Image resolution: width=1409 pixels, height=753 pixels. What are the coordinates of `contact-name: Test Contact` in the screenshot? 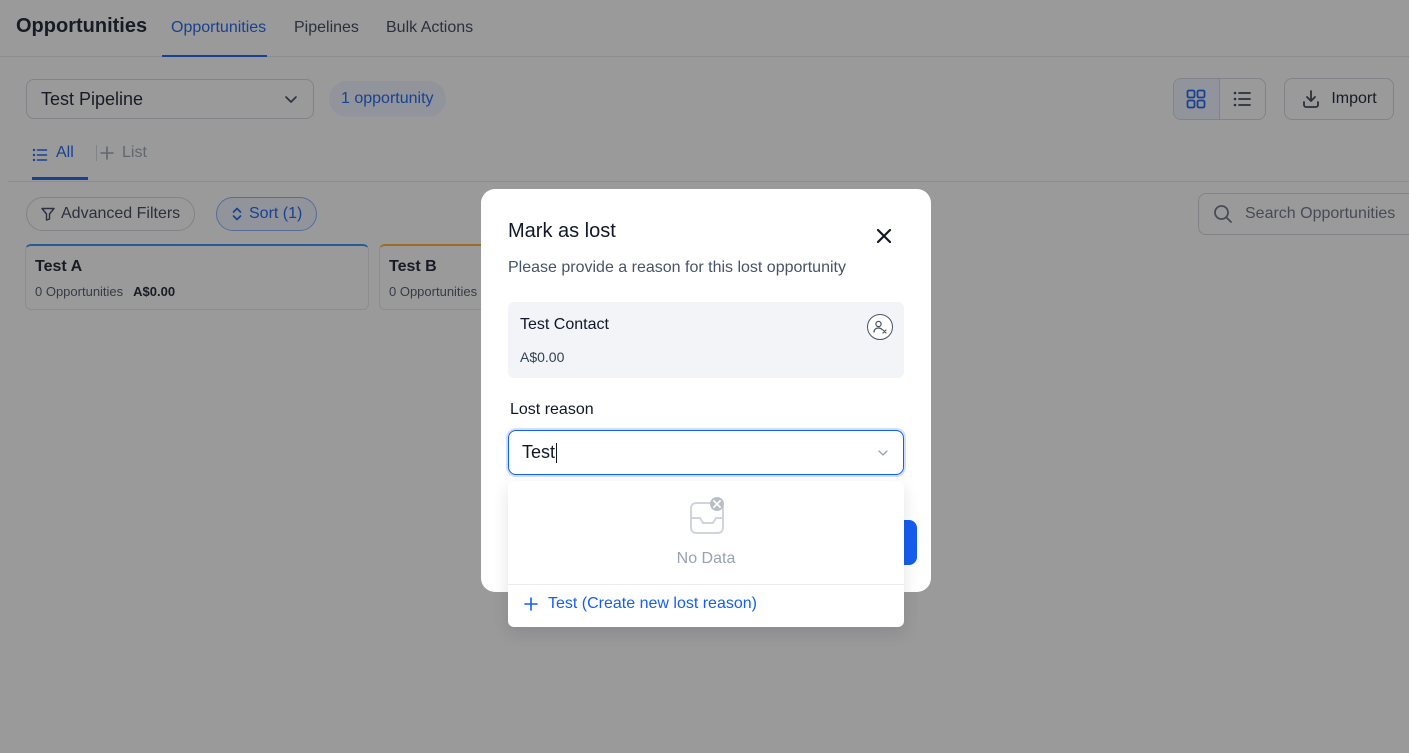 It's located at (564, 324).